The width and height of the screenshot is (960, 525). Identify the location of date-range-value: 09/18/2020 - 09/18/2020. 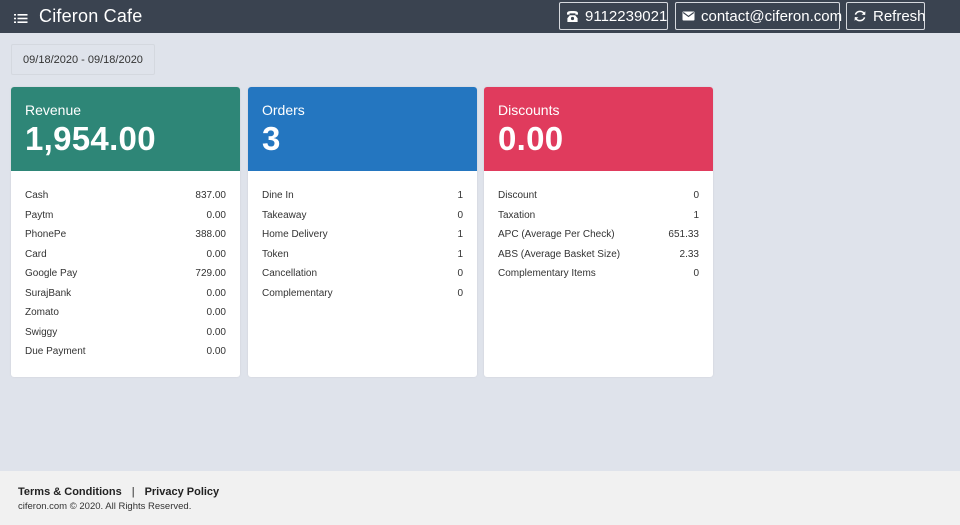
(83, 59).